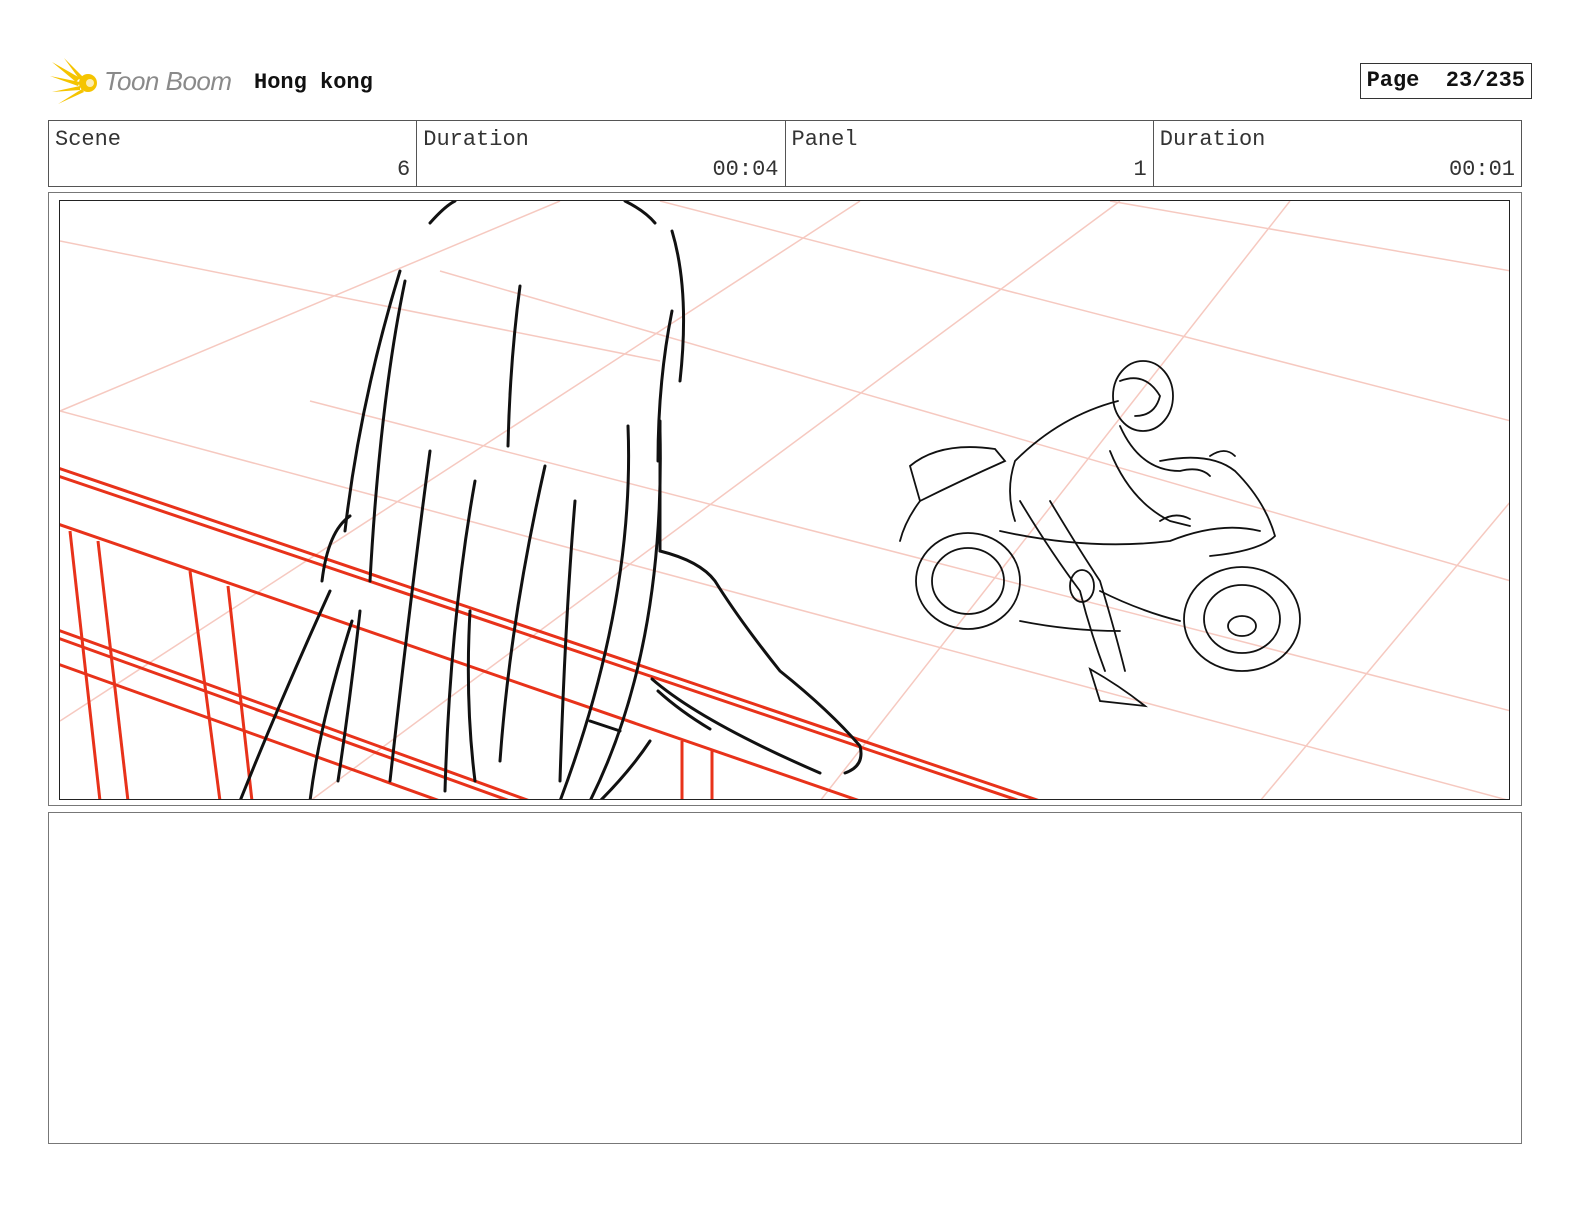 Image resolution: width=1582 pixels, height=1225 pixels. I want to click on logo-text: Toon Boom, so click(168, 81).